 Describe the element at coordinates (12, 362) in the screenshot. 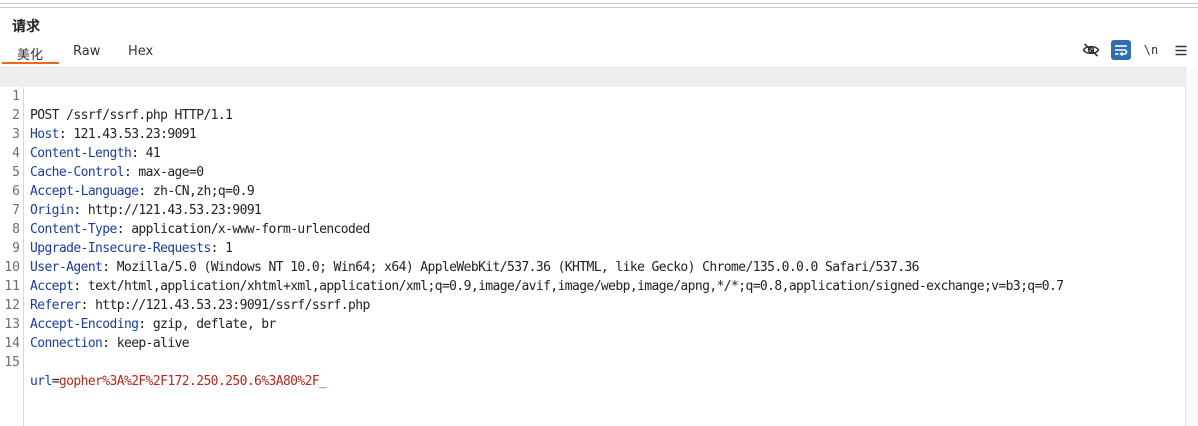

I see `line-number: 15` at that location.